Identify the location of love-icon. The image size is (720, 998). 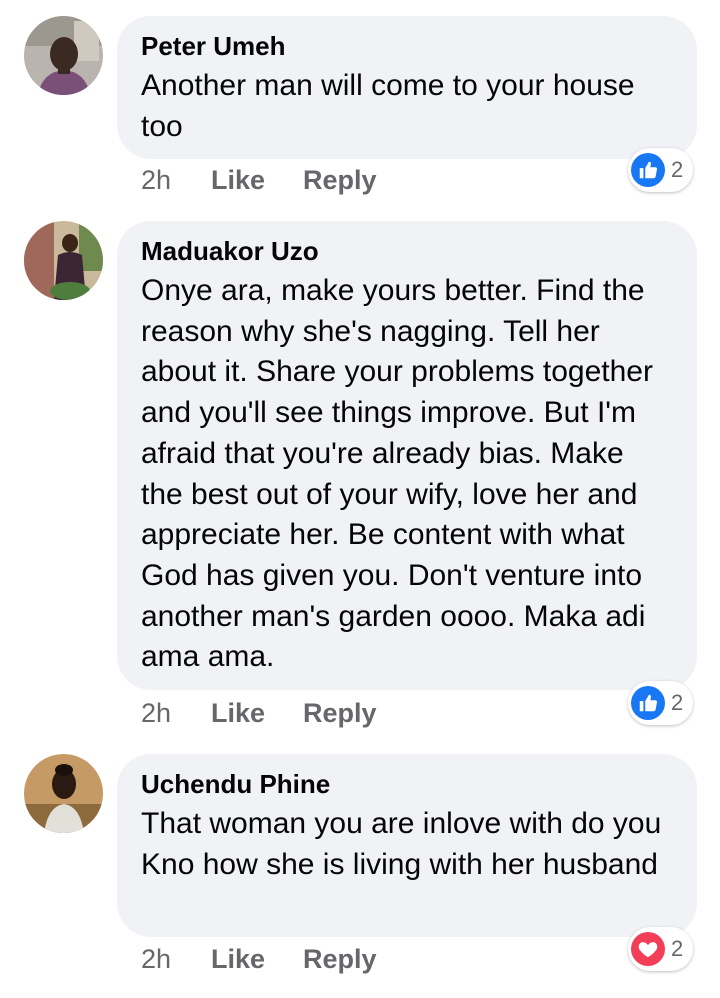
(648, 949).